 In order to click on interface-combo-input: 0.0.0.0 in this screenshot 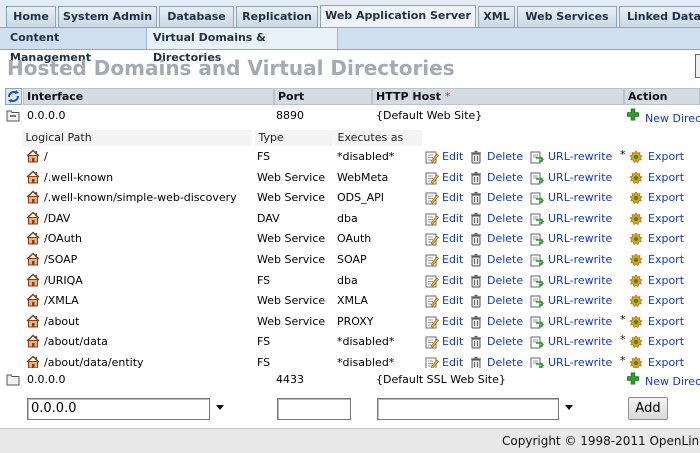, I will do `click(118, 409)`.